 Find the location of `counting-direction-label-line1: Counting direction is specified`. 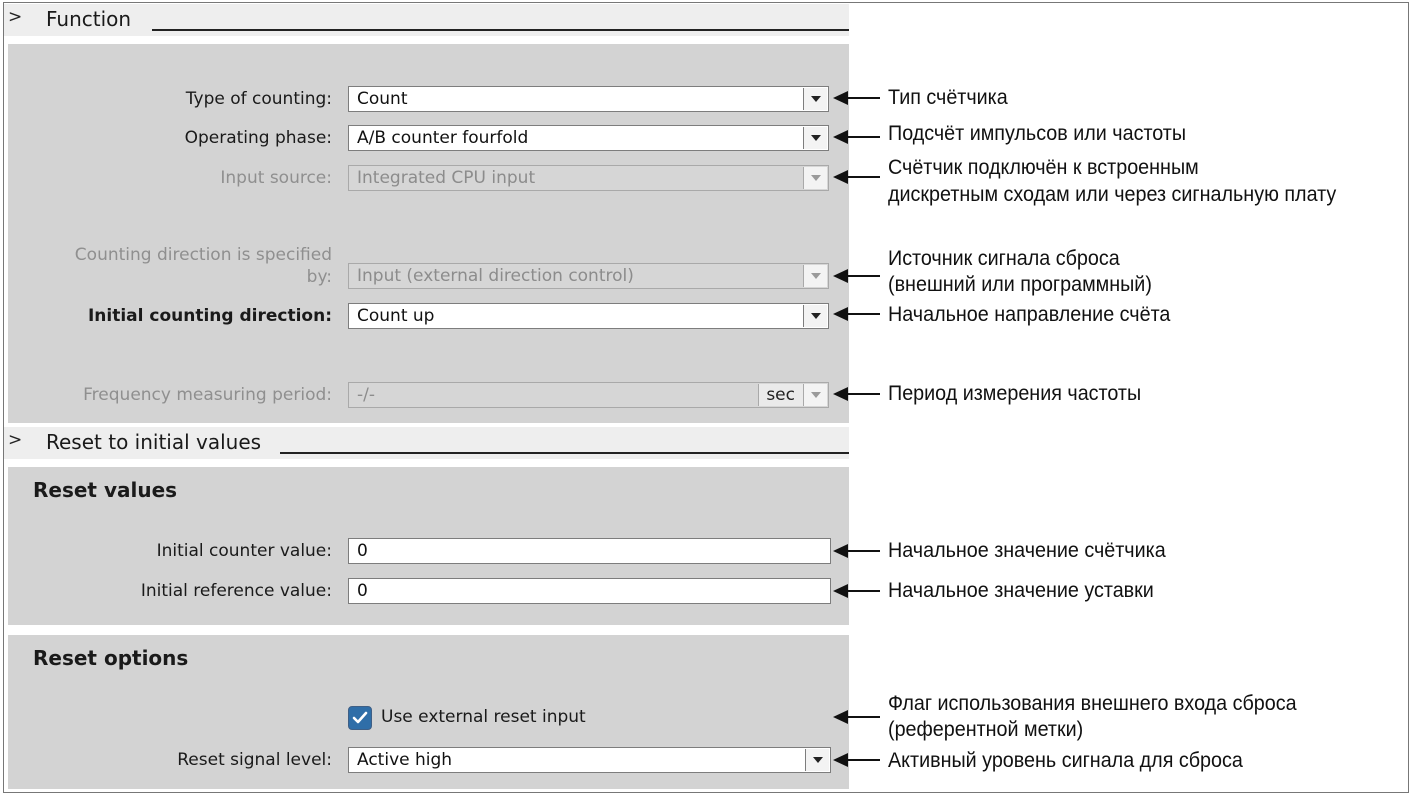

counting-direction-label-line1: Counting direction is specified is located at coordinates (203, 255).